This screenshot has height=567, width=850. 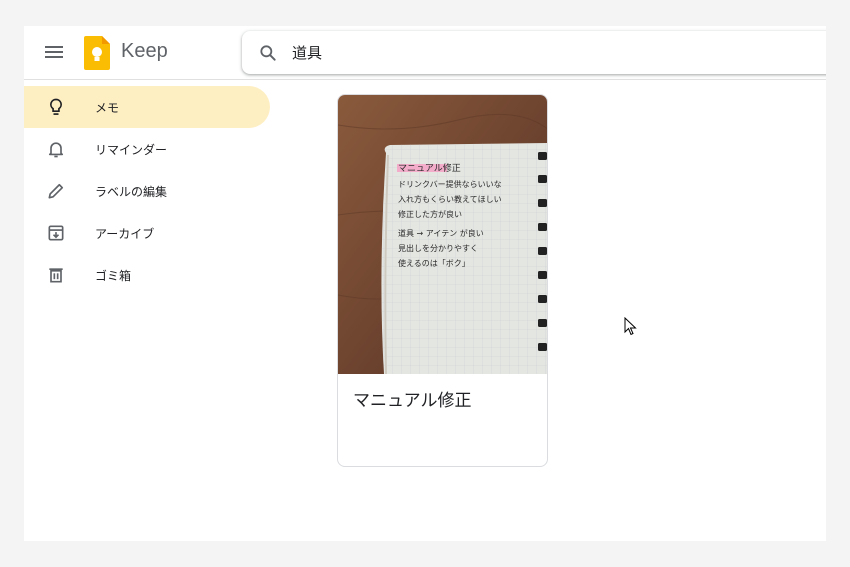 I want to click on sidebar-item-trash: ゴミ箱, so click(x=147, y=275).